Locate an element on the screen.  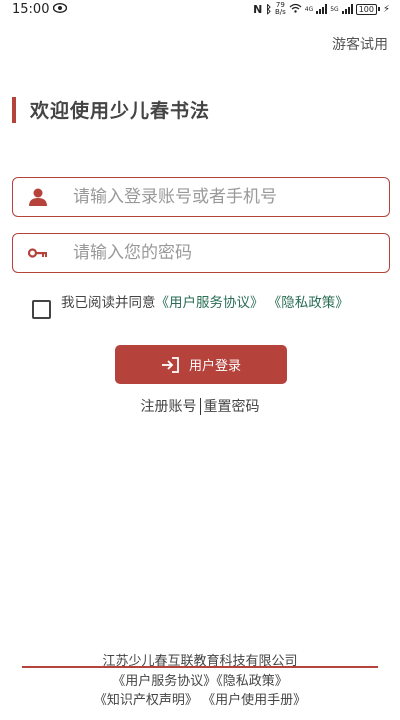
status-bar: 15:00 N ᛒ 79 B/s 4G 5G 100 ⚡ is located at coordinates (200, 9).